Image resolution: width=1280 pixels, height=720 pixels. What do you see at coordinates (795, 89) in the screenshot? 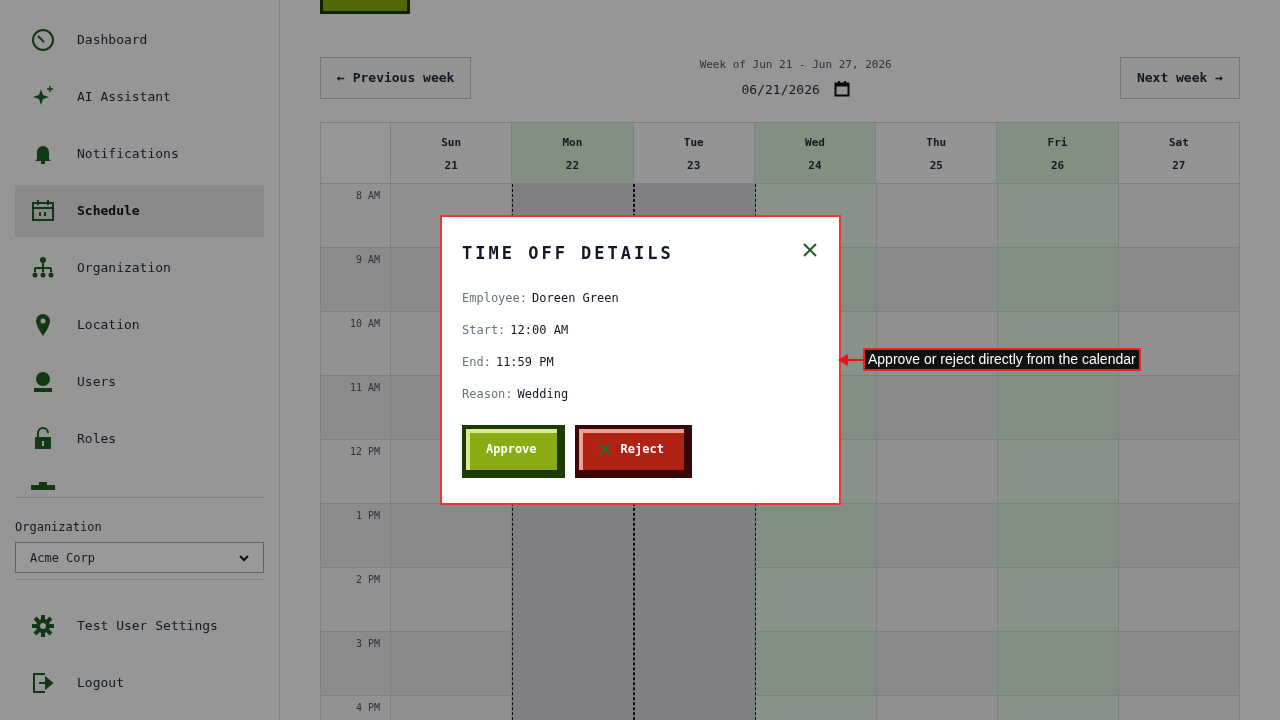
I see `date-field: 06/21/2026` at bounding box center [795, 89].